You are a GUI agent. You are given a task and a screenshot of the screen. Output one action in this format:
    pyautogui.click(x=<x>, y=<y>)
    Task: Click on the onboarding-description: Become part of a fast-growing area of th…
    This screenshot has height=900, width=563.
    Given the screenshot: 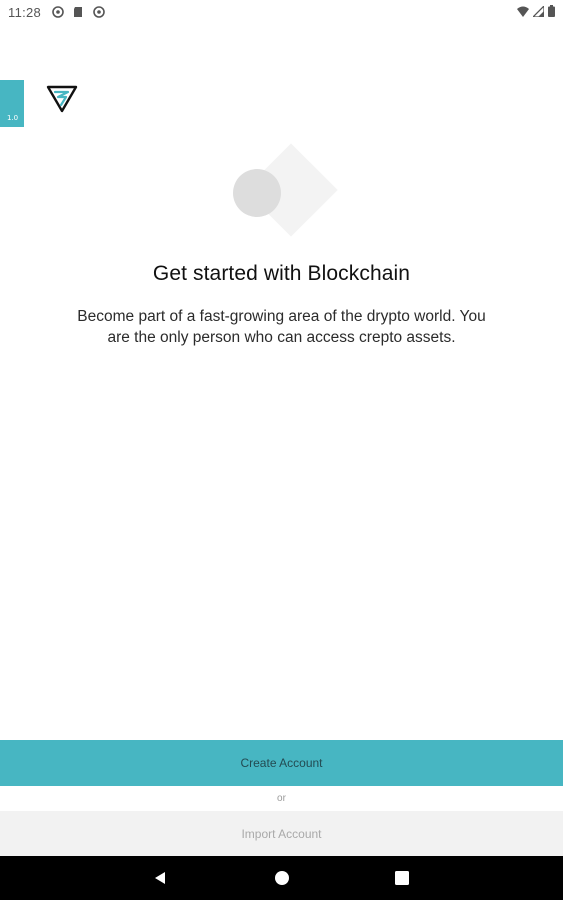 What is the action you would take?
    pyautogui.click(x=281, y=327)
    